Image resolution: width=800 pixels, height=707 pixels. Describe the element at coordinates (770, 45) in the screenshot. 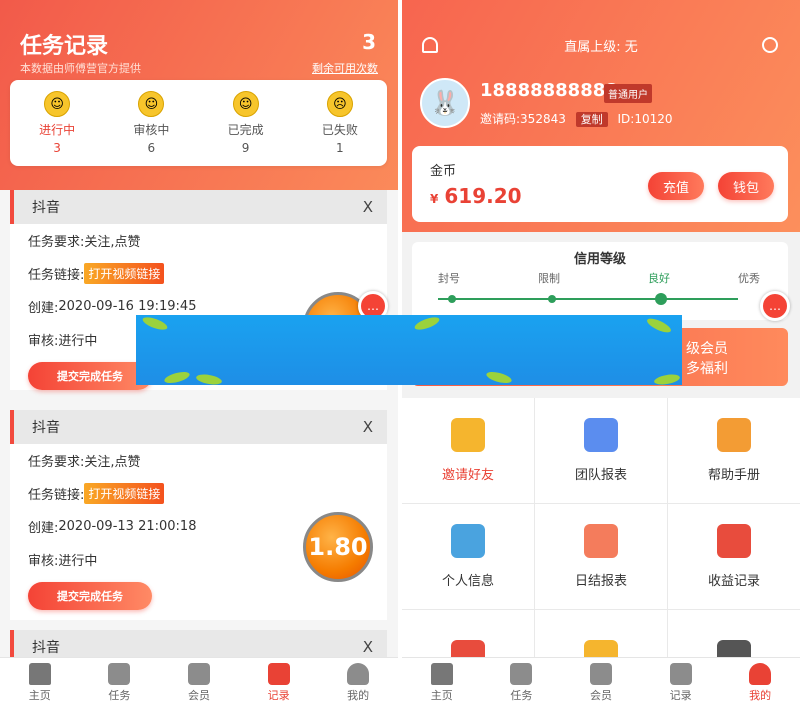

I see `gear-icon` at that location.